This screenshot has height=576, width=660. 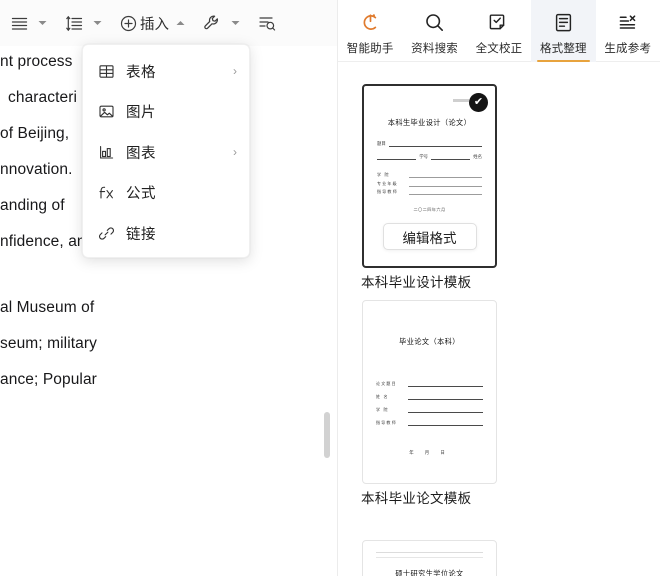 What do you see at coordinates (42, 23) in the screenshot?
I see `align-chevron-down-icon` at bounding box center [42, 23].